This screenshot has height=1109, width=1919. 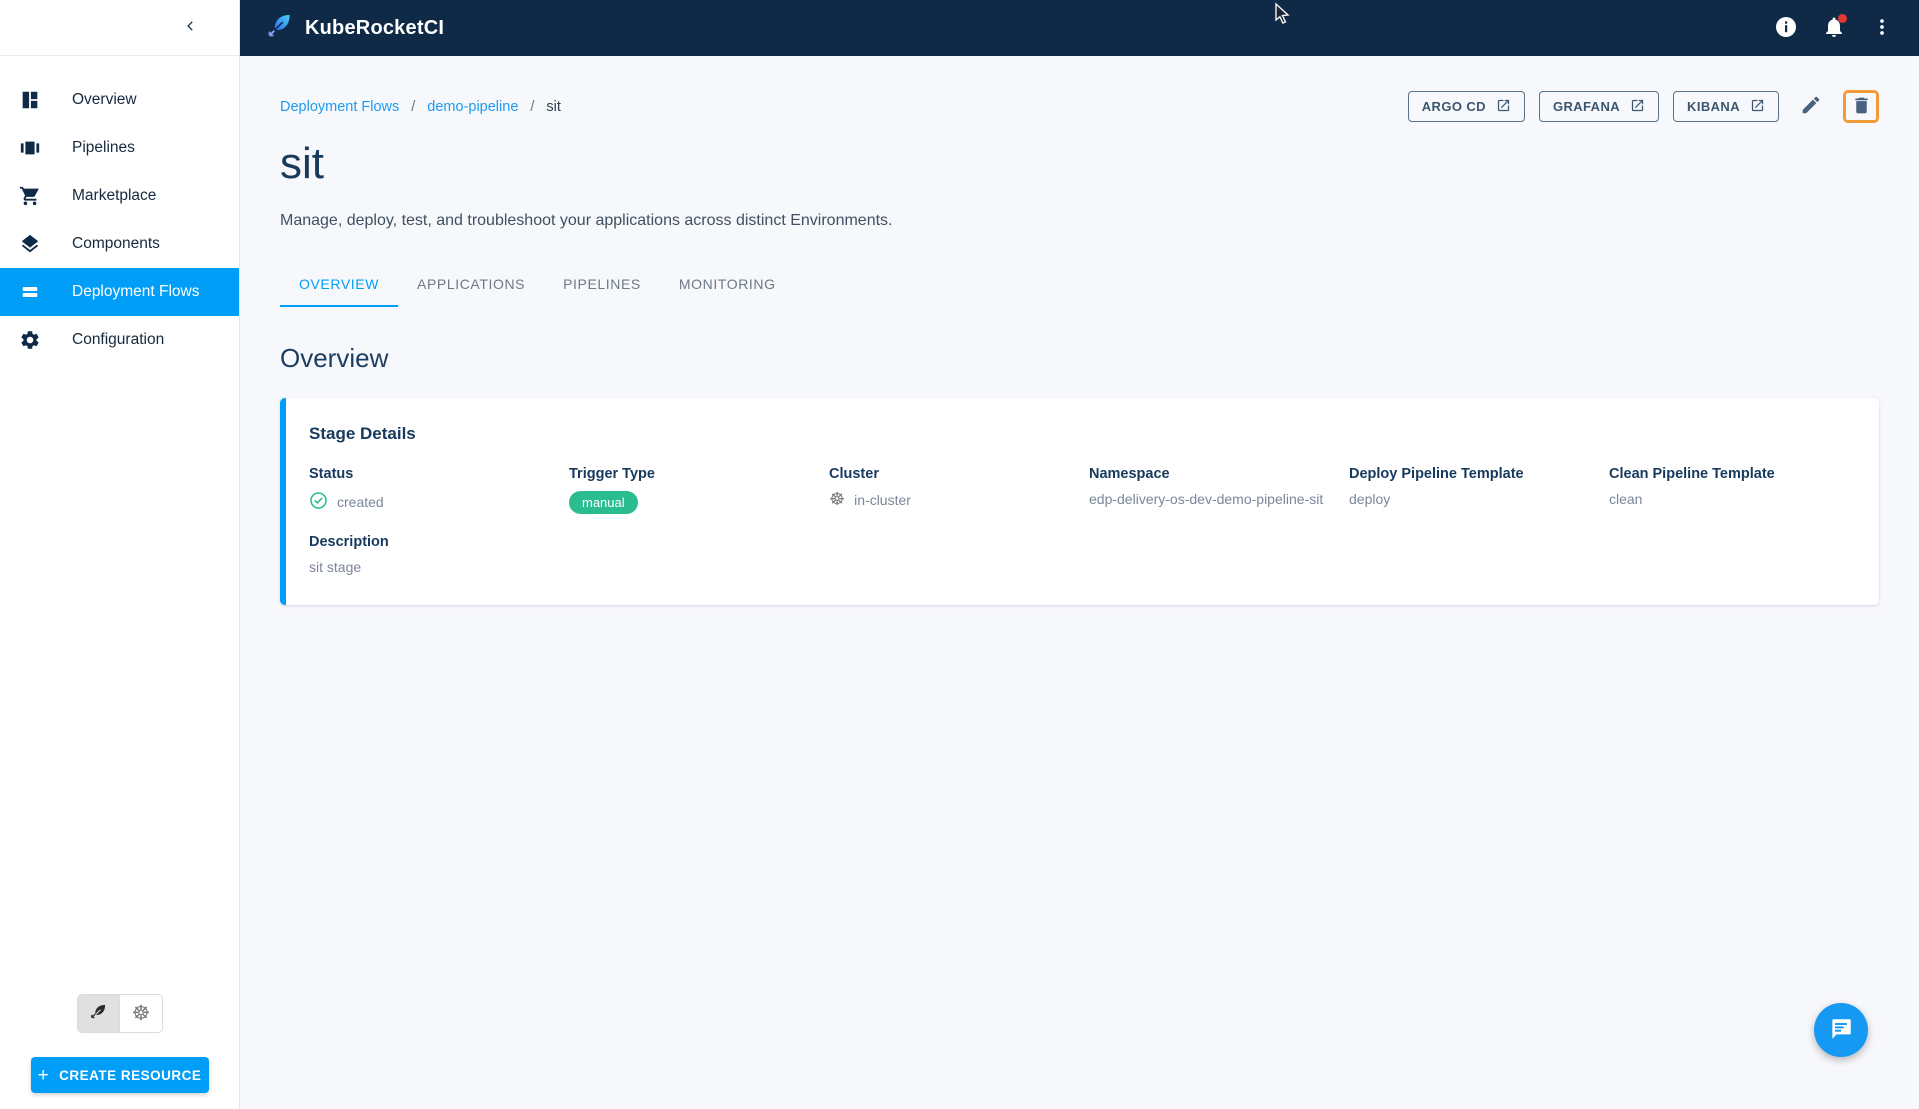 I want to click on info-icon, so click(x=1786, y=28).